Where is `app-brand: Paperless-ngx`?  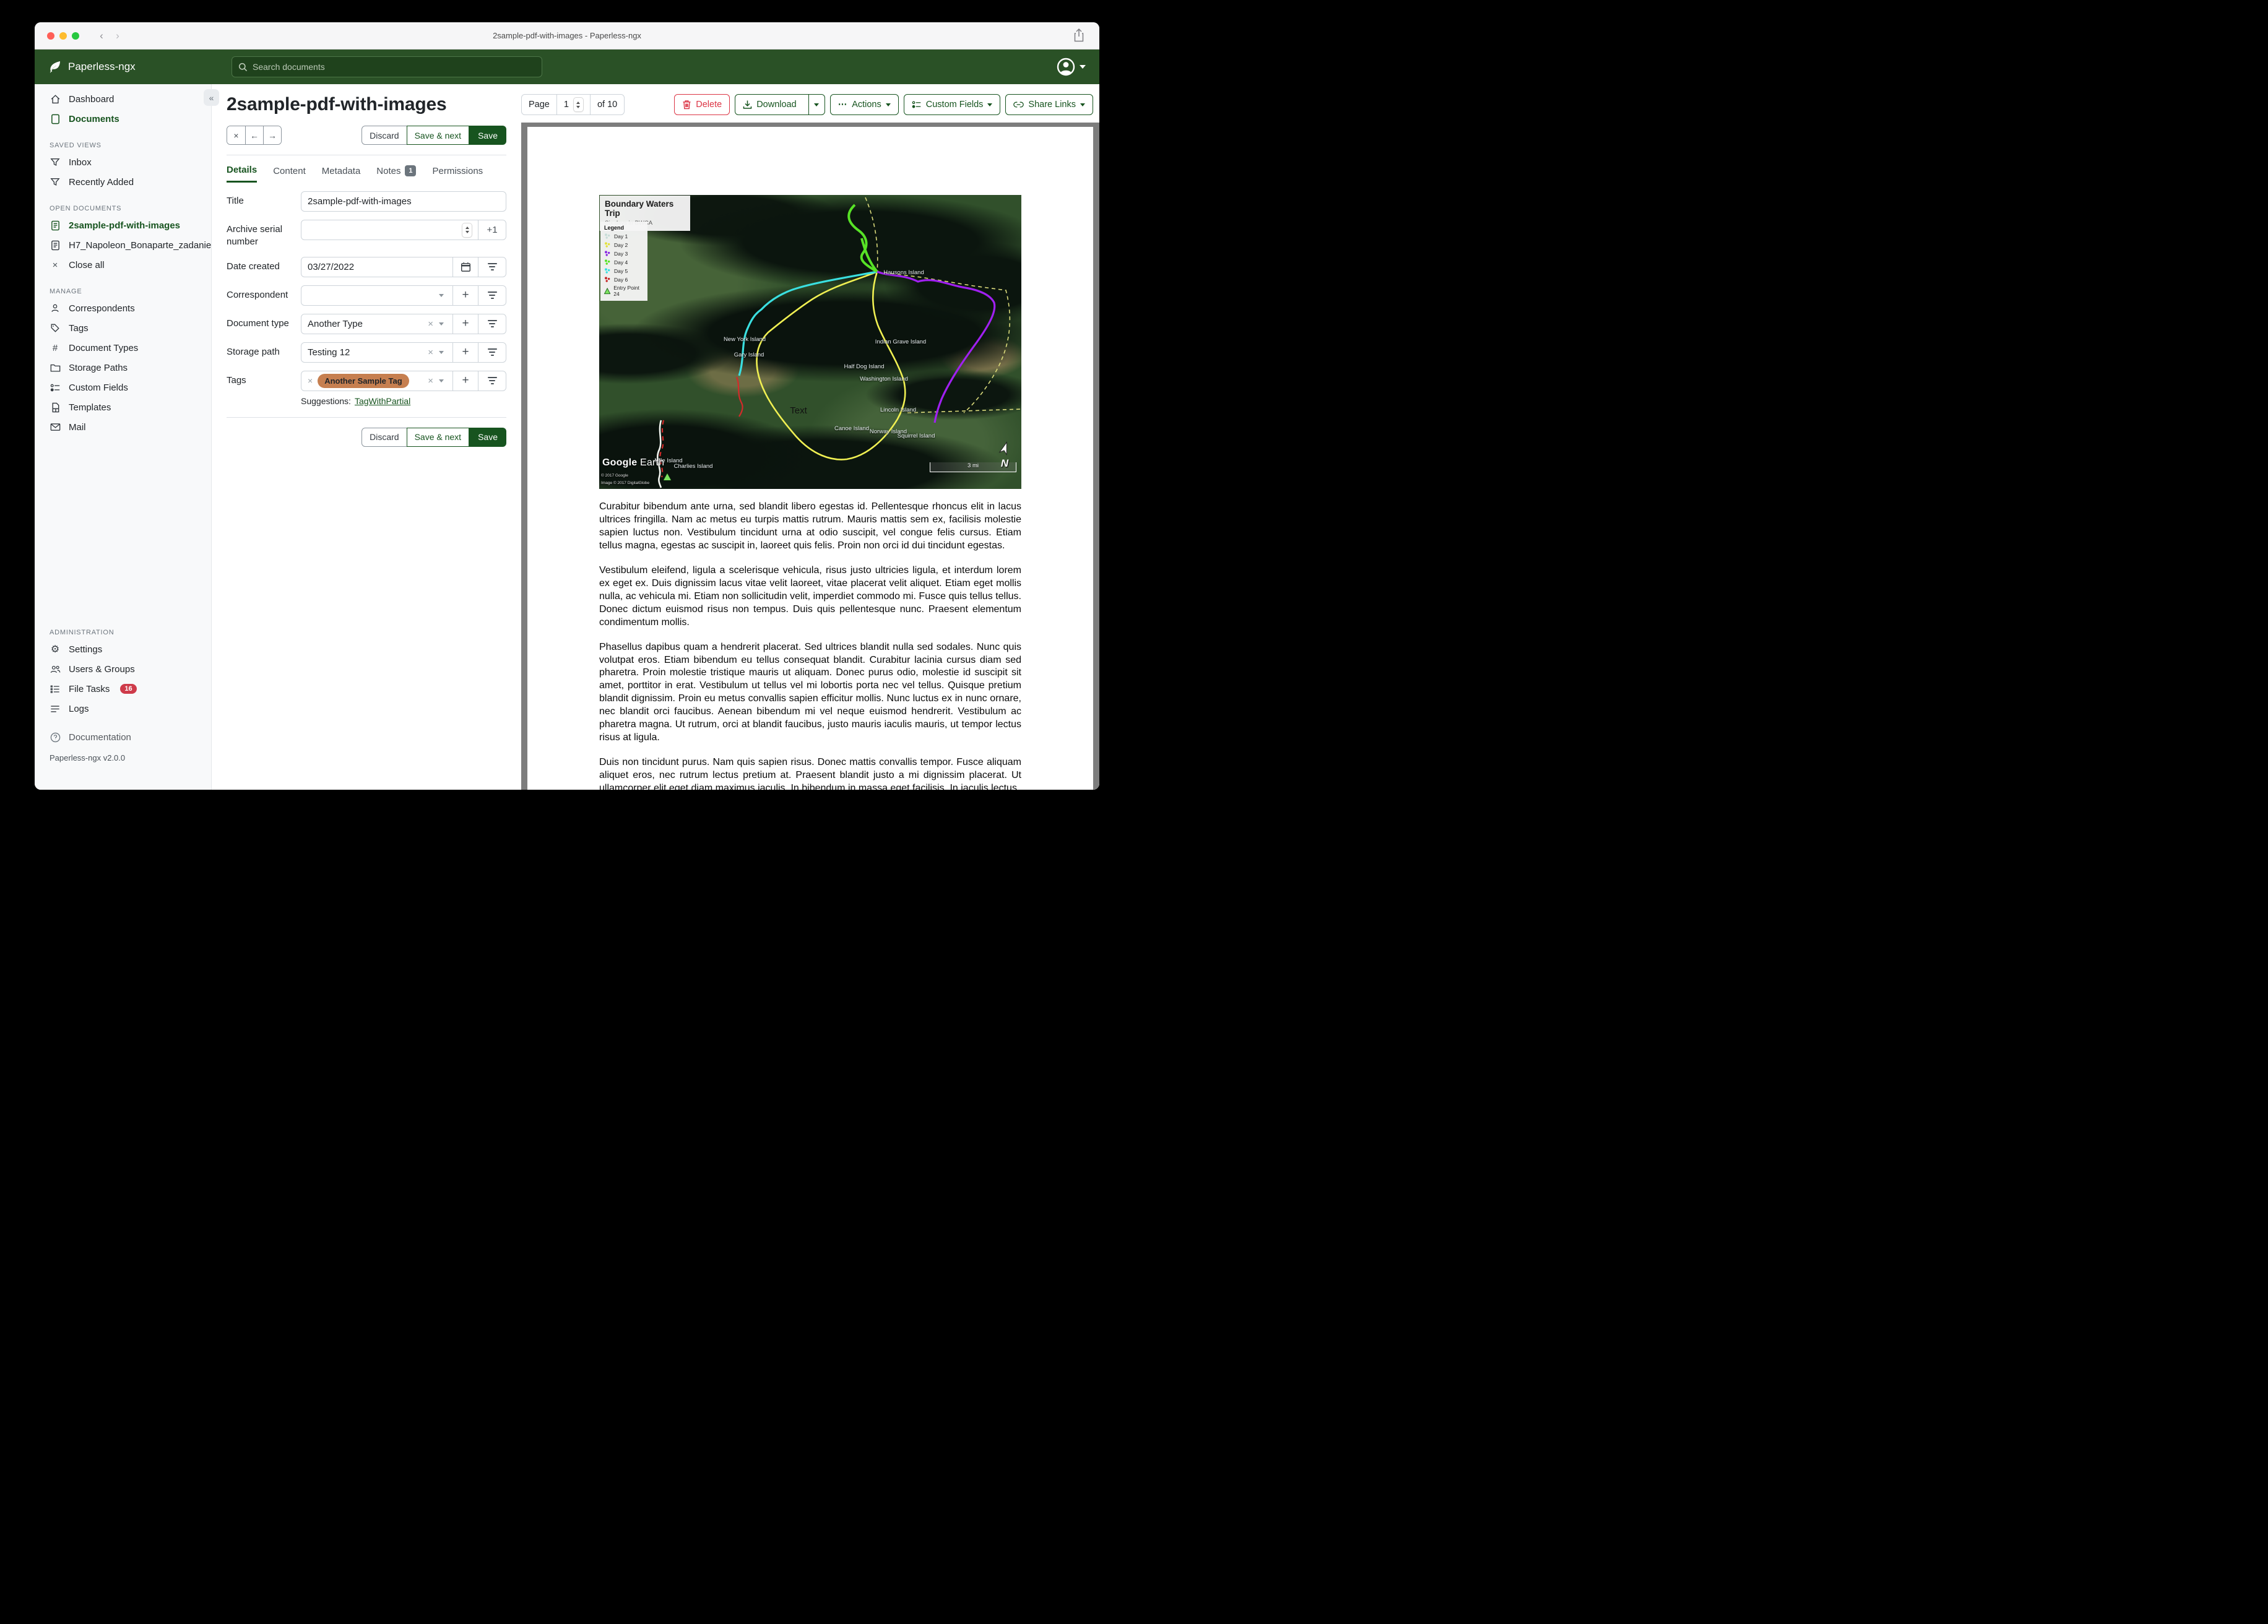
app-brand: Paperless-ngx is located at coordinates (92, 67).